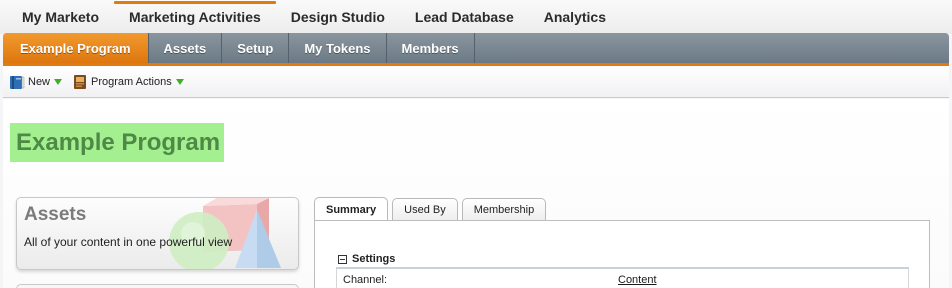  What do you see at coordinates (342, 259) in the screenshot?
I see `collapse-minus-icon` at bounding box center [342, 259].